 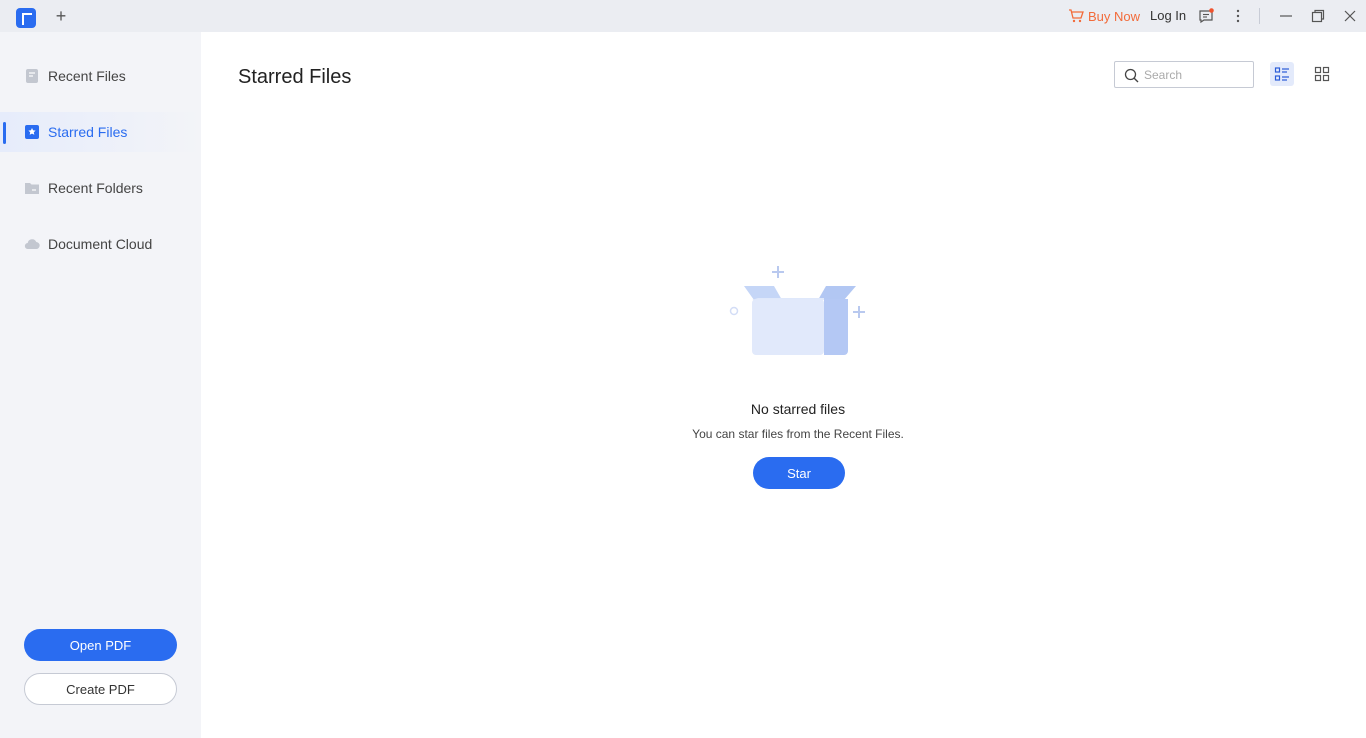 I want to click on open-pdf-button: Open PDF, so click(x=100, y=645).